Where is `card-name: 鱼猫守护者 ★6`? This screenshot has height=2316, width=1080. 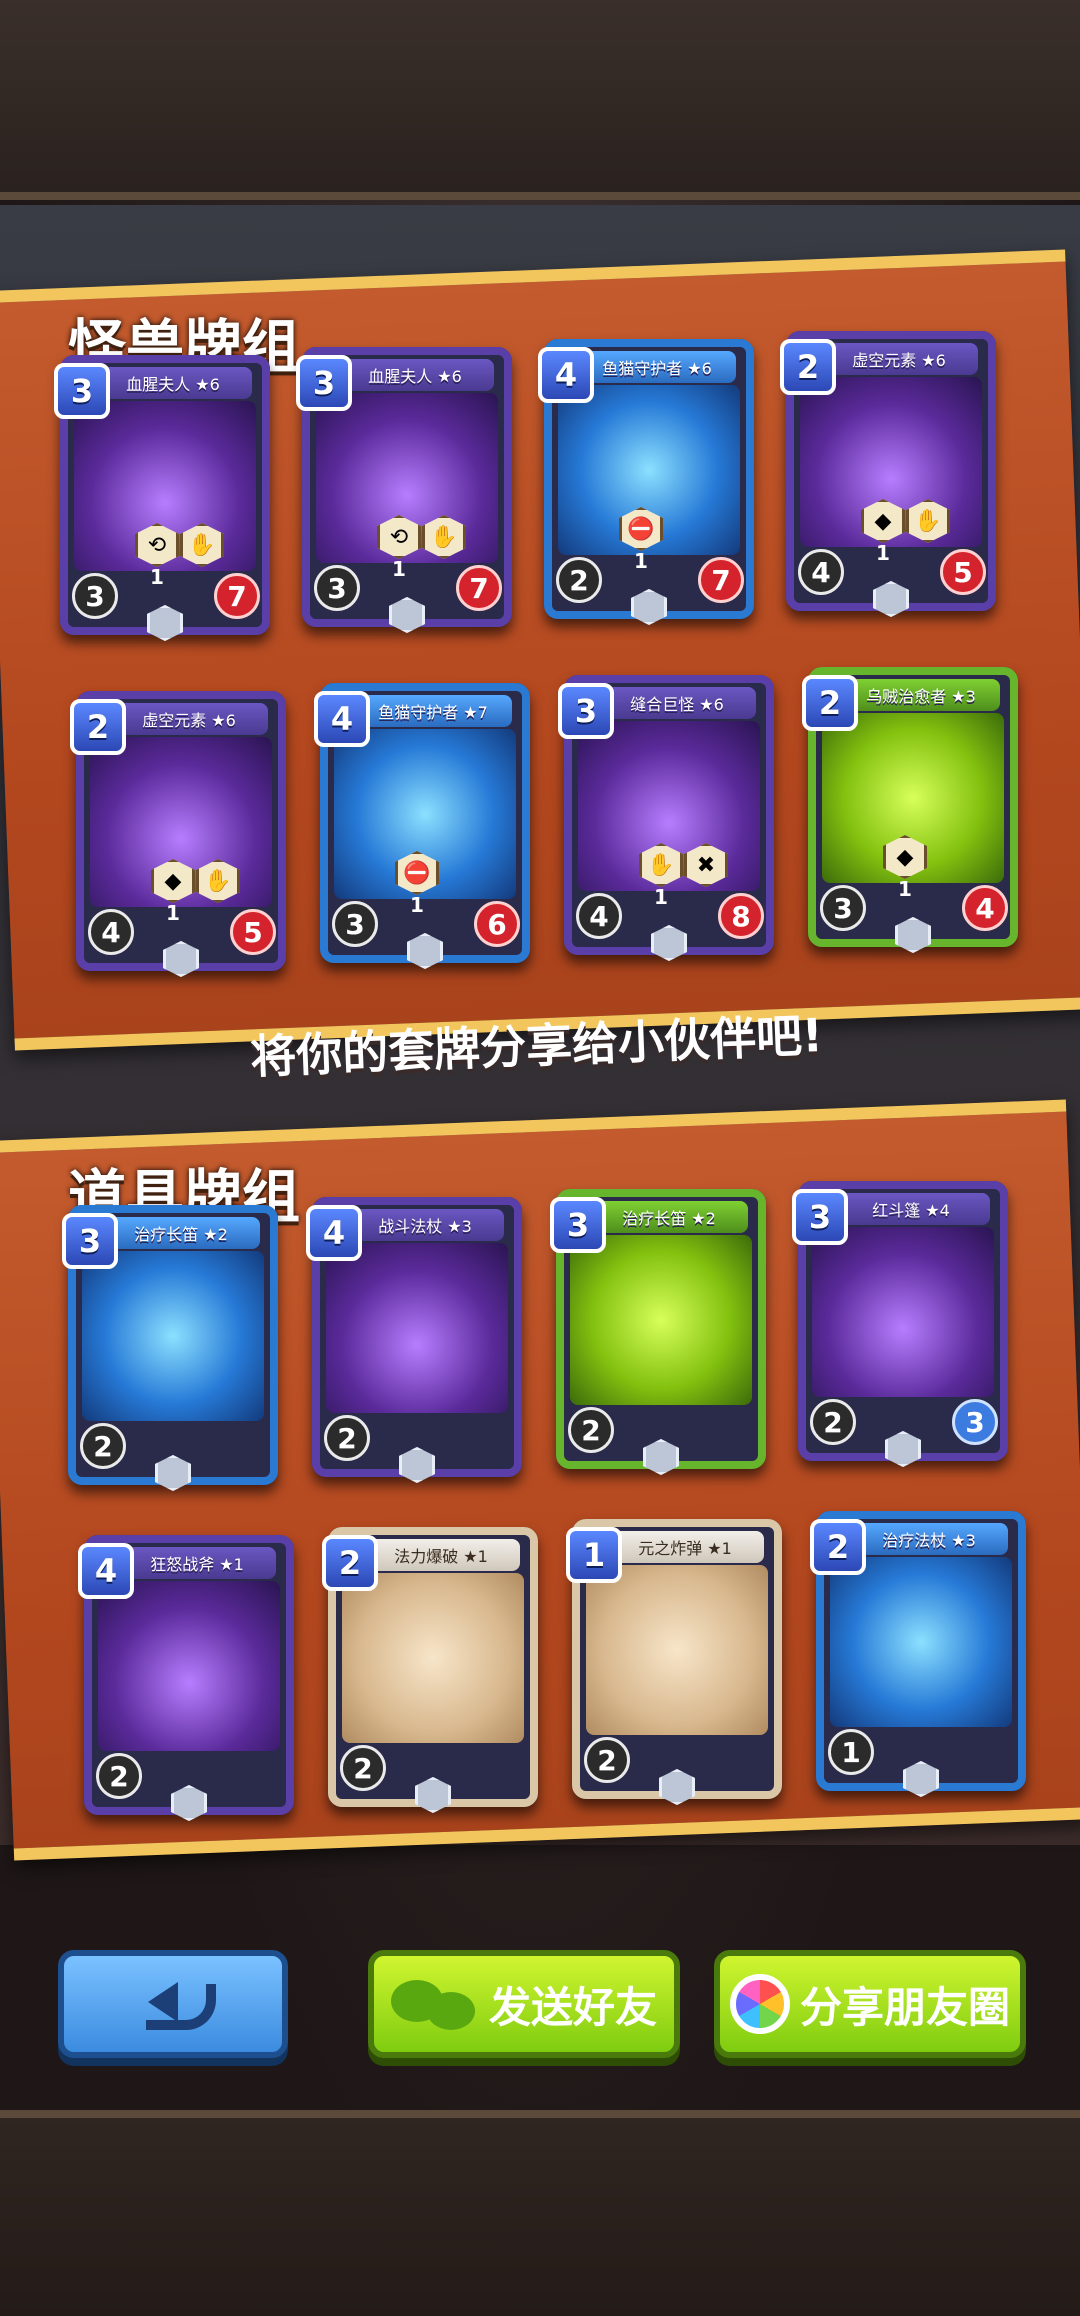 card-name: 鱼猫守护者 ★6 is located at coordinates (657, 367).